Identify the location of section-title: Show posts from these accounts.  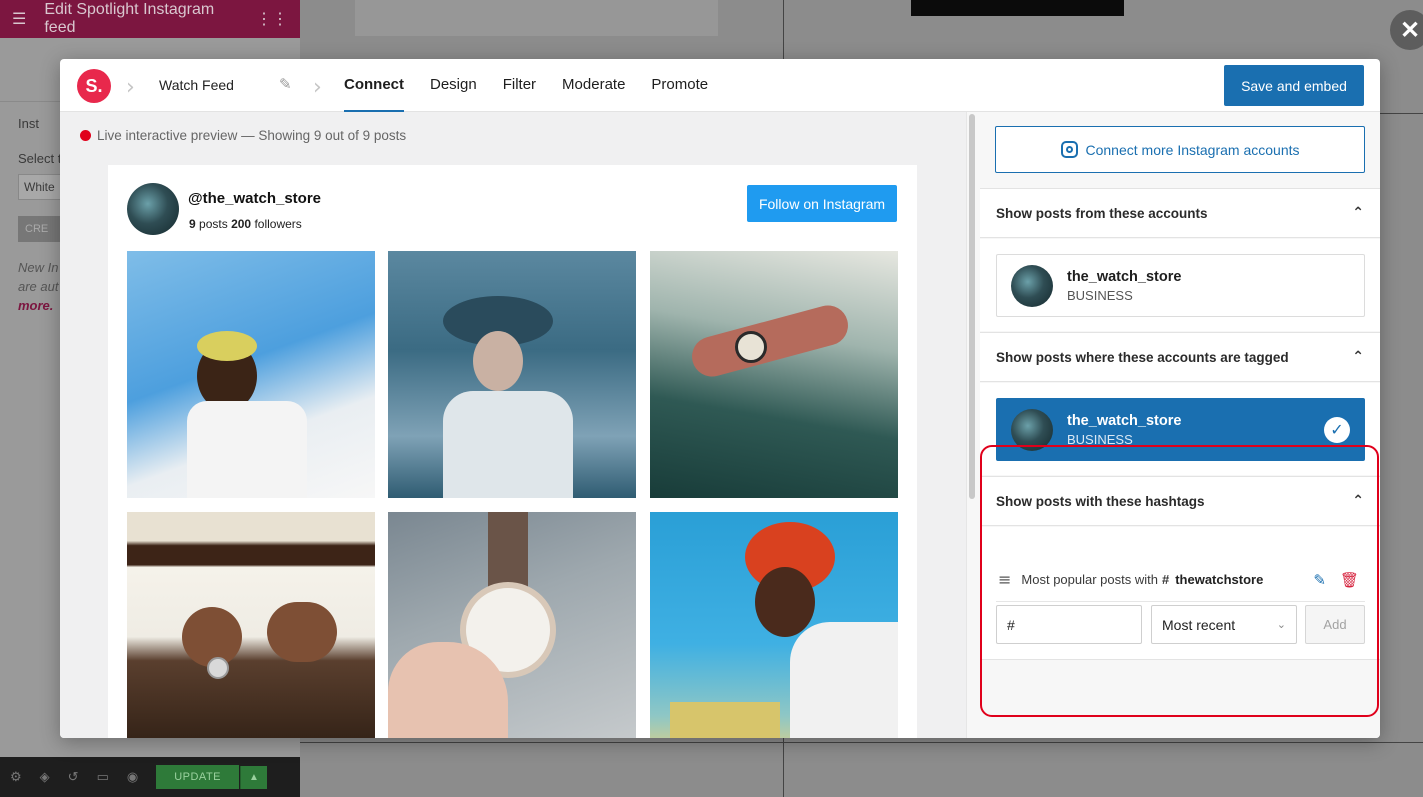
(1102, 213).